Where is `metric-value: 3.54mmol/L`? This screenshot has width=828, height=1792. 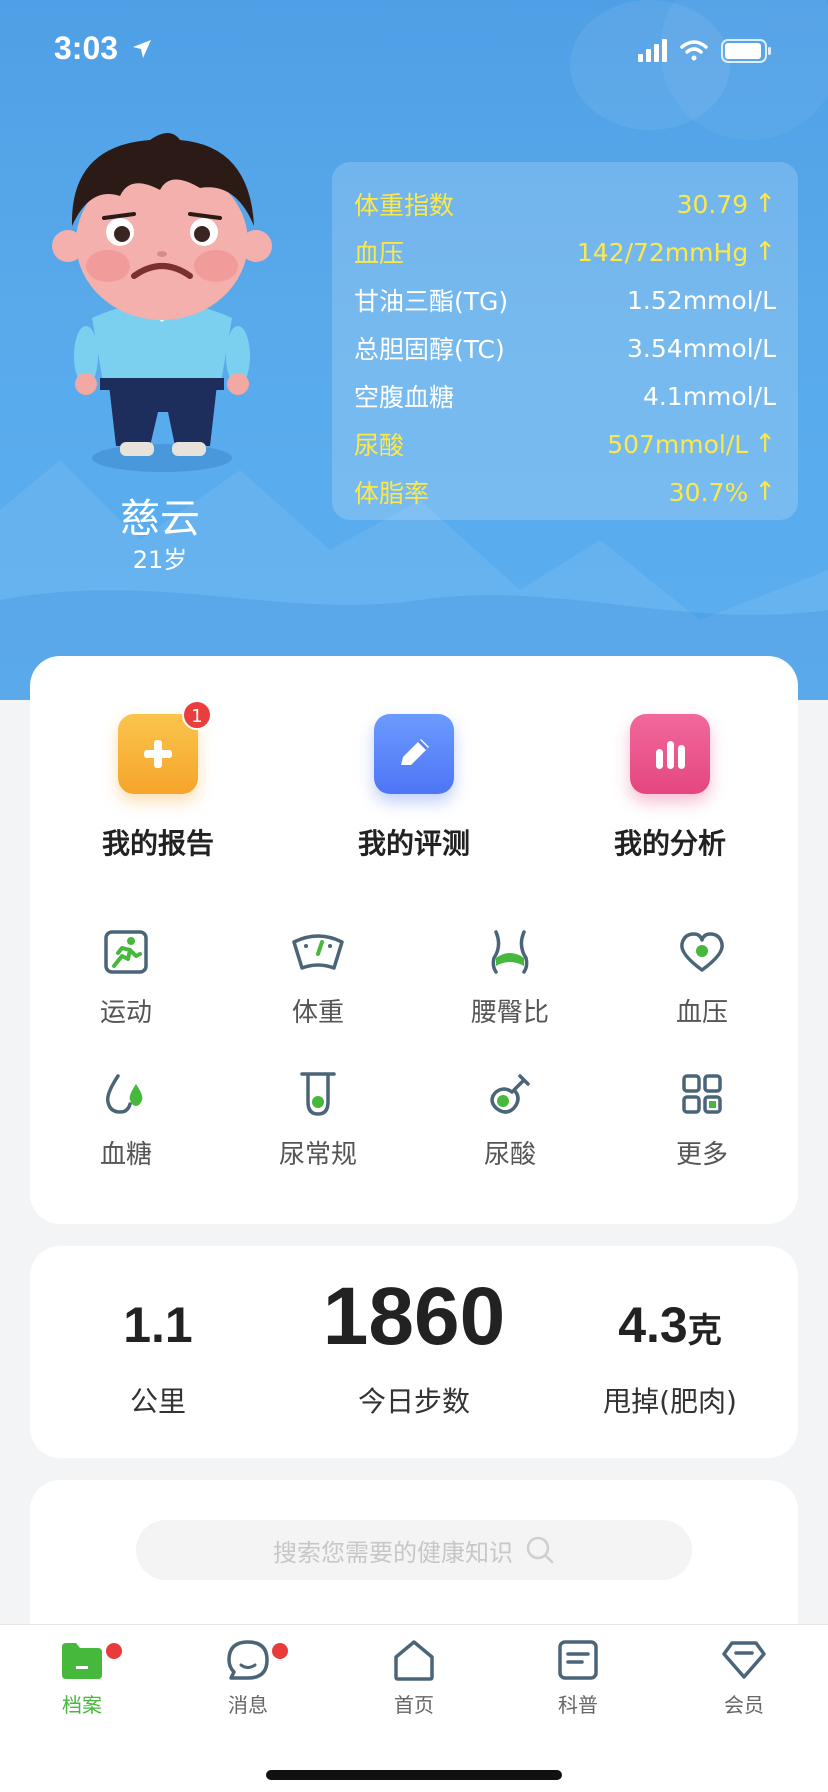
metric-value: 3.54mmol/L is located at coordinates (701, 348).